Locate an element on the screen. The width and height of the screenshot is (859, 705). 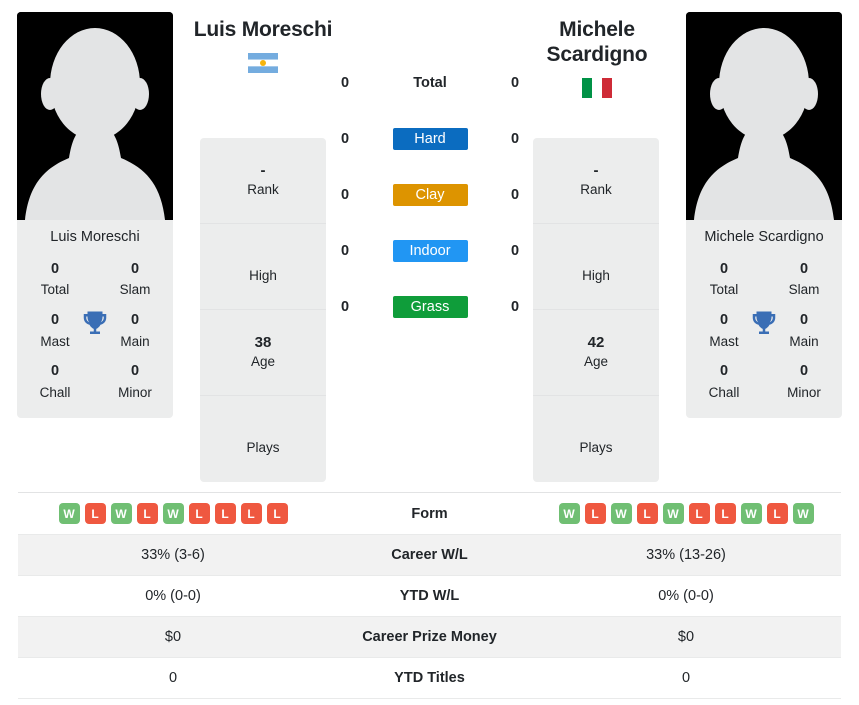
info-rank-left: - Rank is located at coordinates (263, 181).